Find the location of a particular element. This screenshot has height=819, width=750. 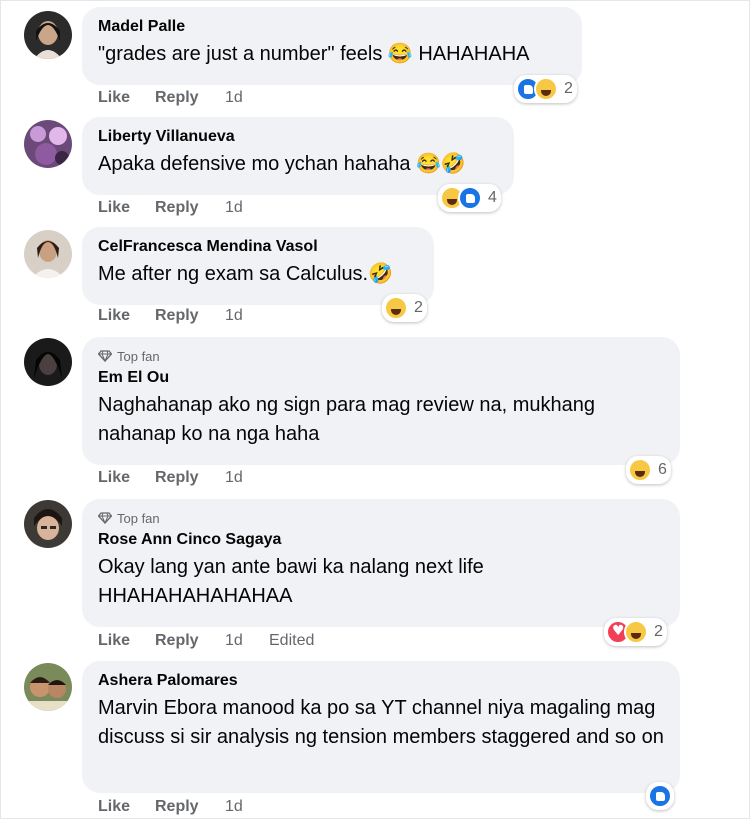

commenter-name: CelFrancesca Mendina Vasol is located at coordinates (258, 247).